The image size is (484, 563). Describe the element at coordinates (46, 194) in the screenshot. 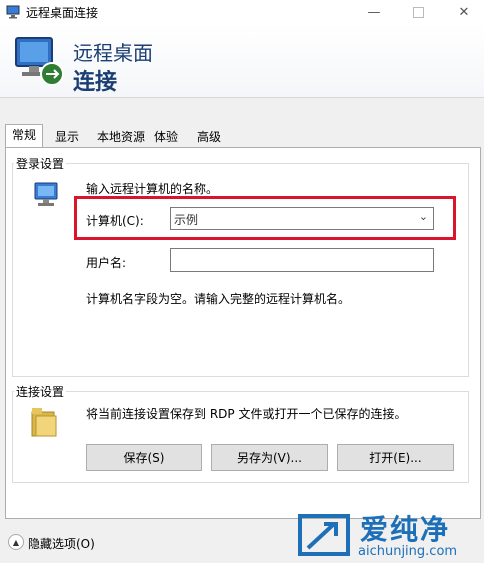

I see `computer-icon` at that location.